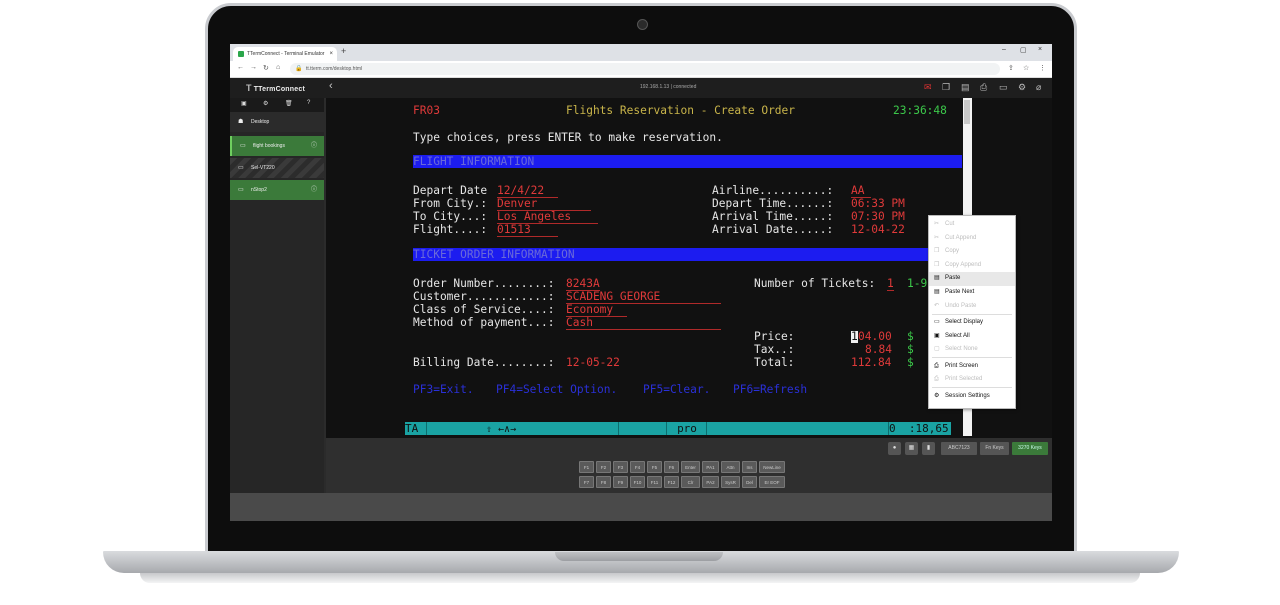 This screenshot has width=1280, height=605. Describe the element at coordinates (972, 397) in the screenshot. I see `menu-item-session-settings: ⚙ Session Settings` at that location.